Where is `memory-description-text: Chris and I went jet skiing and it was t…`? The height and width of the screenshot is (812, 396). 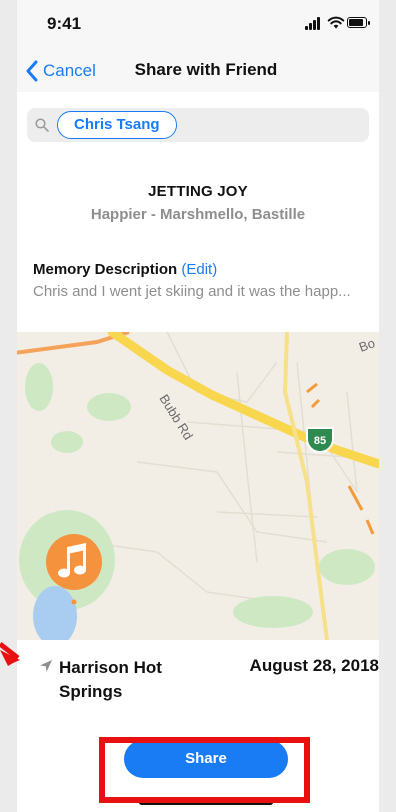
memory-description-text: Chris and I went jet skiing and it was t… is located at coordinates (192, 291).